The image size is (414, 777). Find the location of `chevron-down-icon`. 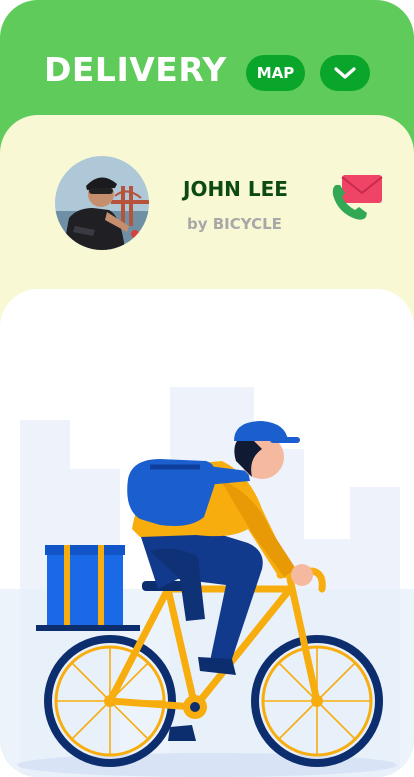

chevron-down-icon is located at coordinates (345, 73).